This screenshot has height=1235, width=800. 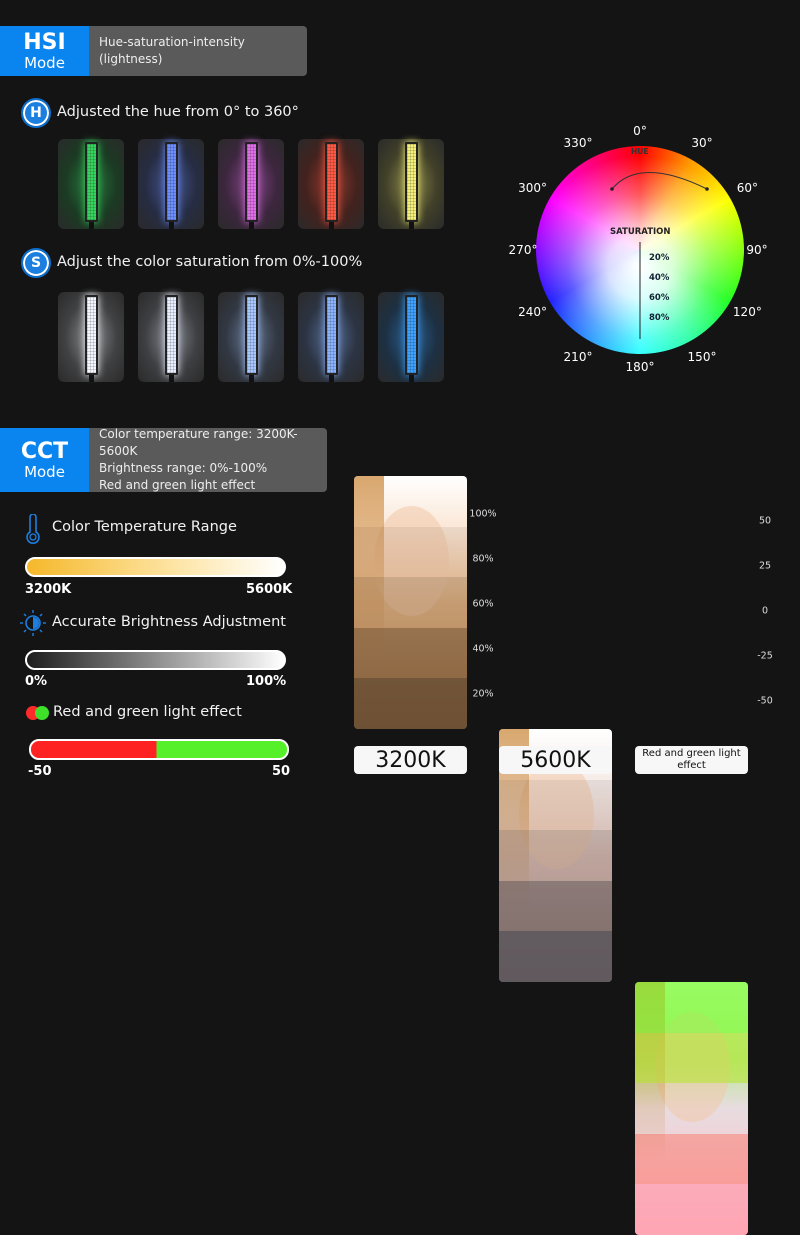 I want to click on hue-icon-letter: H, so click(x=36, y=113).